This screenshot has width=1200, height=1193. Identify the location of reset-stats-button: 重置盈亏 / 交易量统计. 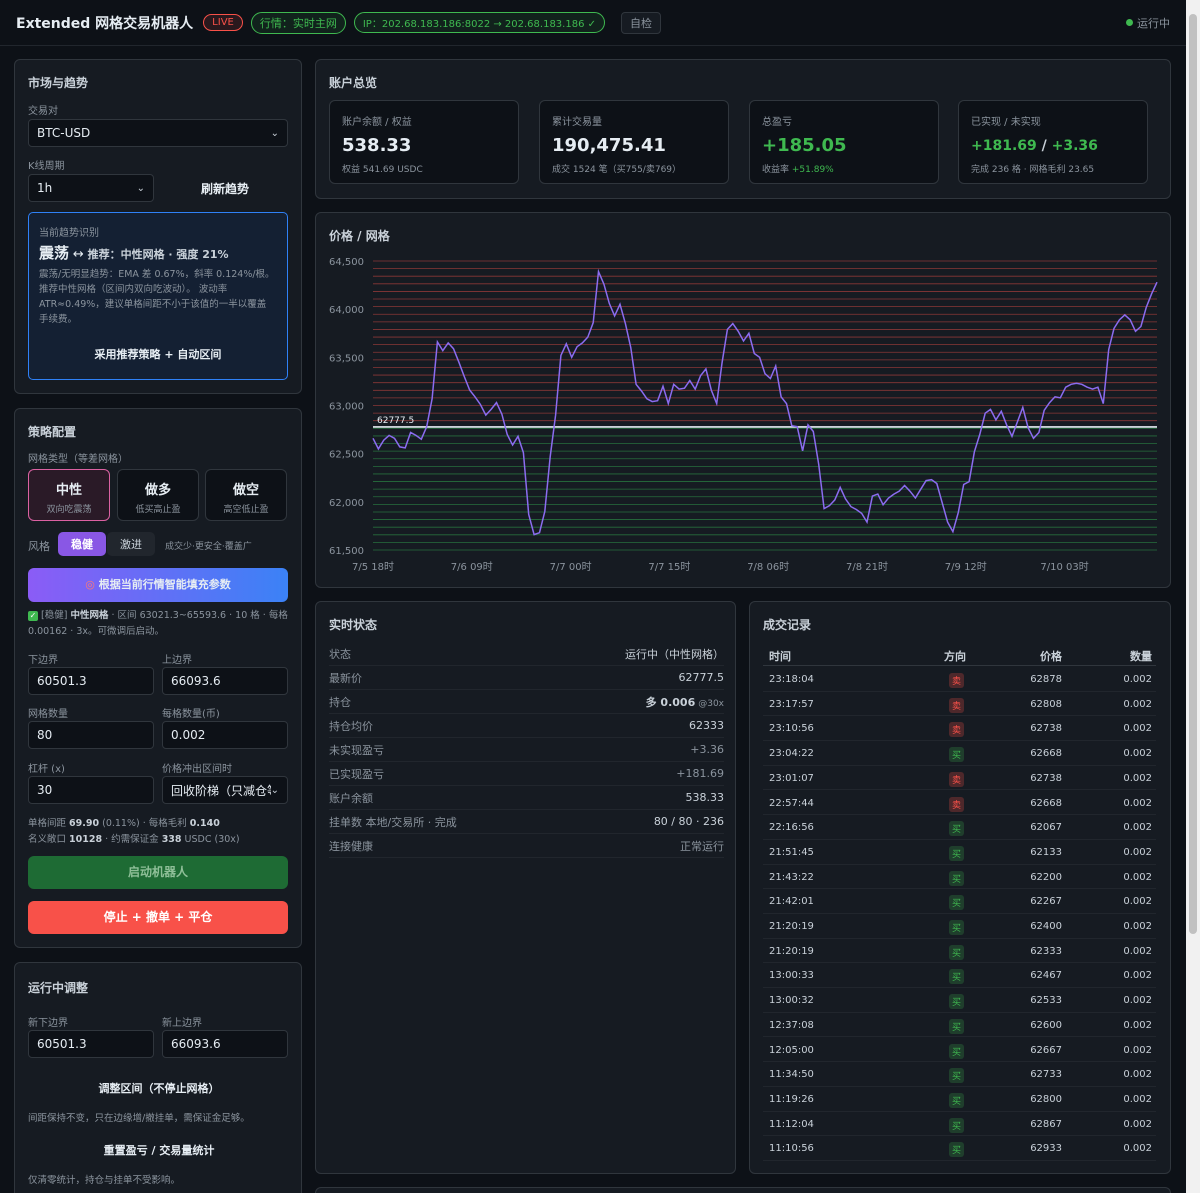
(159, 1150).